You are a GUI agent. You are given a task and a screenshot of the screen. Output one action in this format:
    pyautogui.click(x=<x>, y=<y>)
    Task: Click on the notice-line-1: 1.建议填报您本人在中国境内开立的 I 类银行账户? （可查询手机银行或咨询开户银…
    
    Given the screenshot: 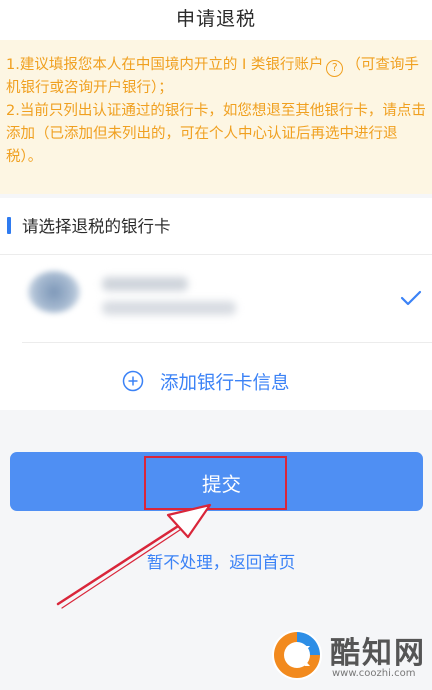 What is the action you would take?
    pyautogui.click(x=216, y=77)
    